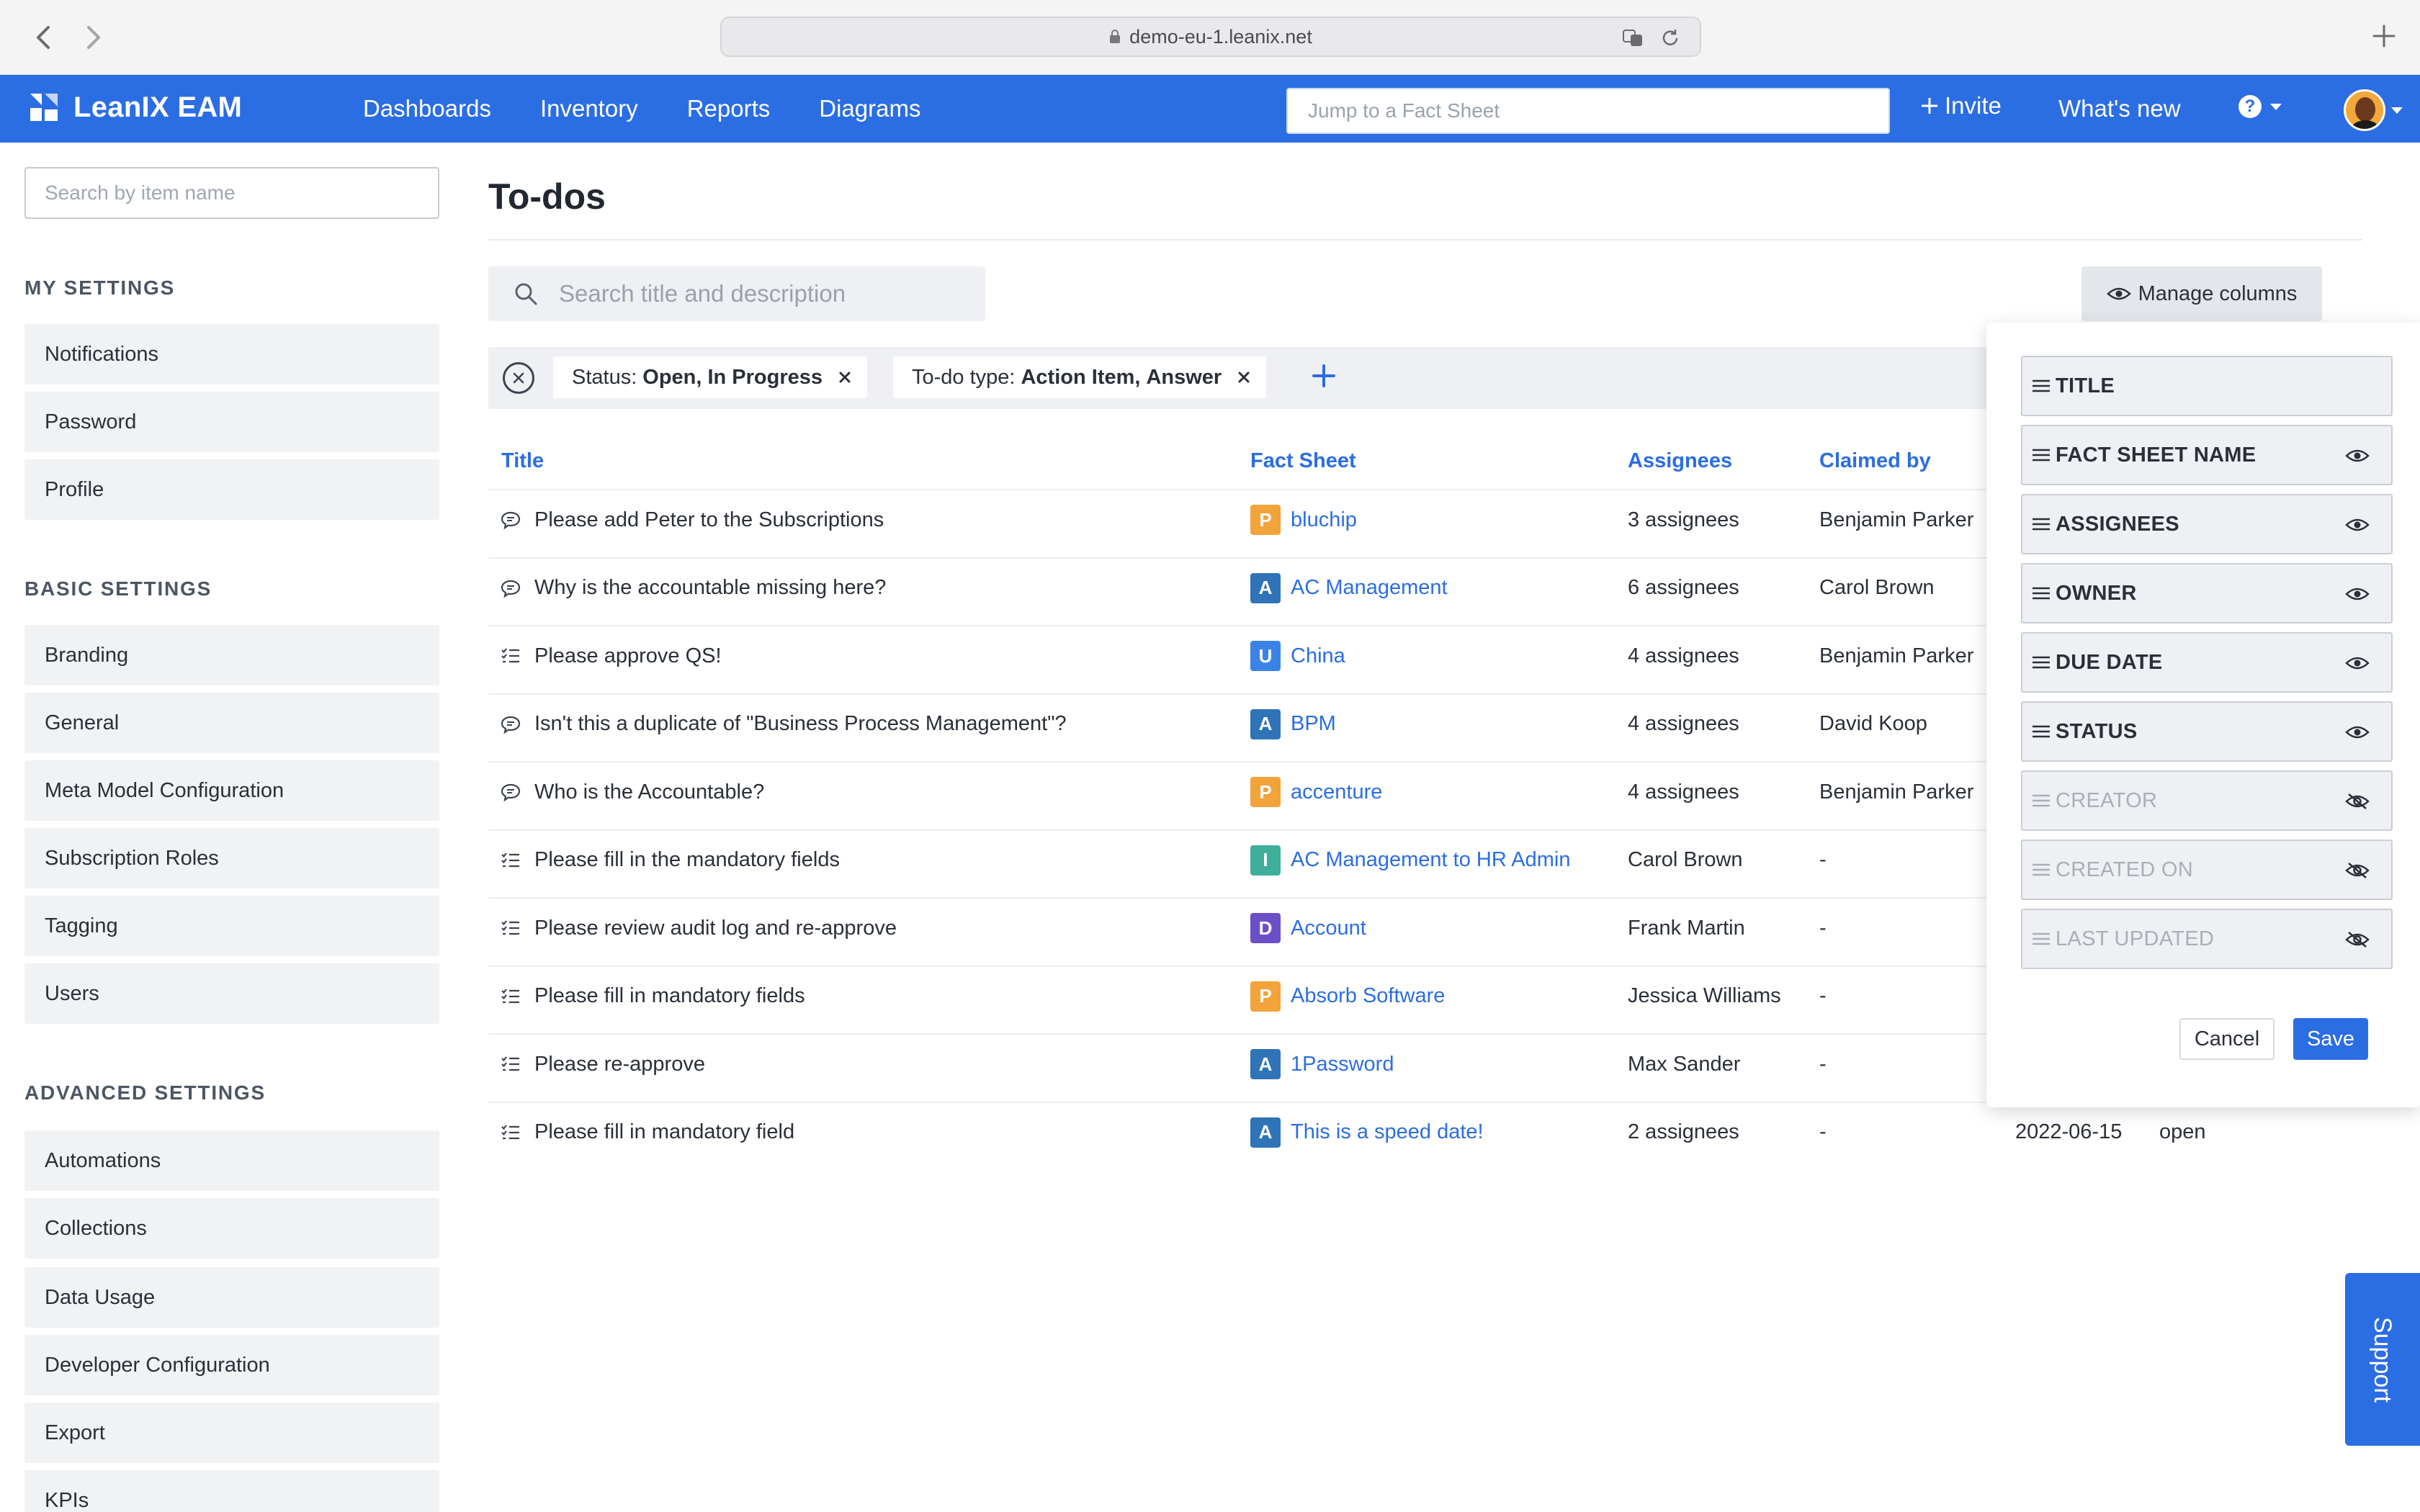 This screenshot has height=1512, width=2420. I want to click on save-button: Save, so click(2330, 1039).